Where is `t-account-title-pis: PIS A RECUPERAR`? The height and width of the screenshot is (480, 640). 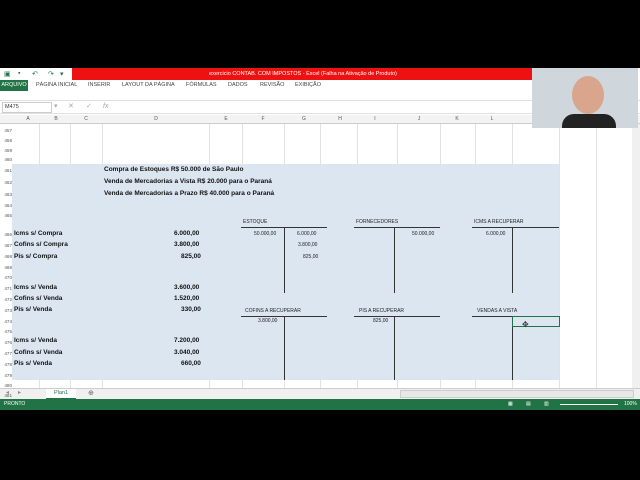
t-account-title-pis: PIS A RECUPERAR is located at coordinates (382, 311).